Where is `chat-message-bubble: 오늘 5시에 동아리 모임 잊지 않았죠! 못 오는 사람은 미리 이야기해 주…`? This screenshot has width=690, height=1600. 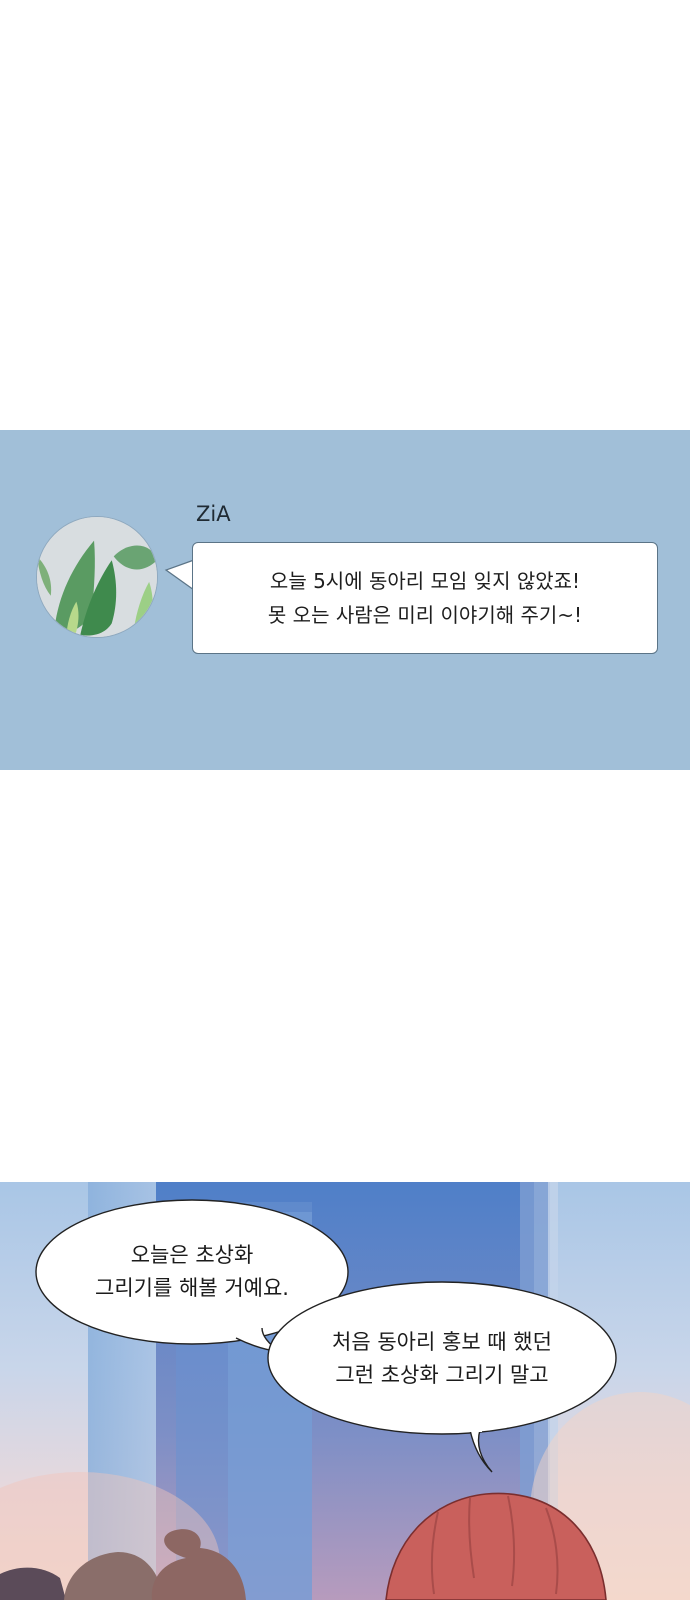
chat-message-bubble: 오늘 5시에 동아리 모임 잊지 않았죠! 못 오는 사람은 미리 이야기해 주… is located at coordinates (425, 598).